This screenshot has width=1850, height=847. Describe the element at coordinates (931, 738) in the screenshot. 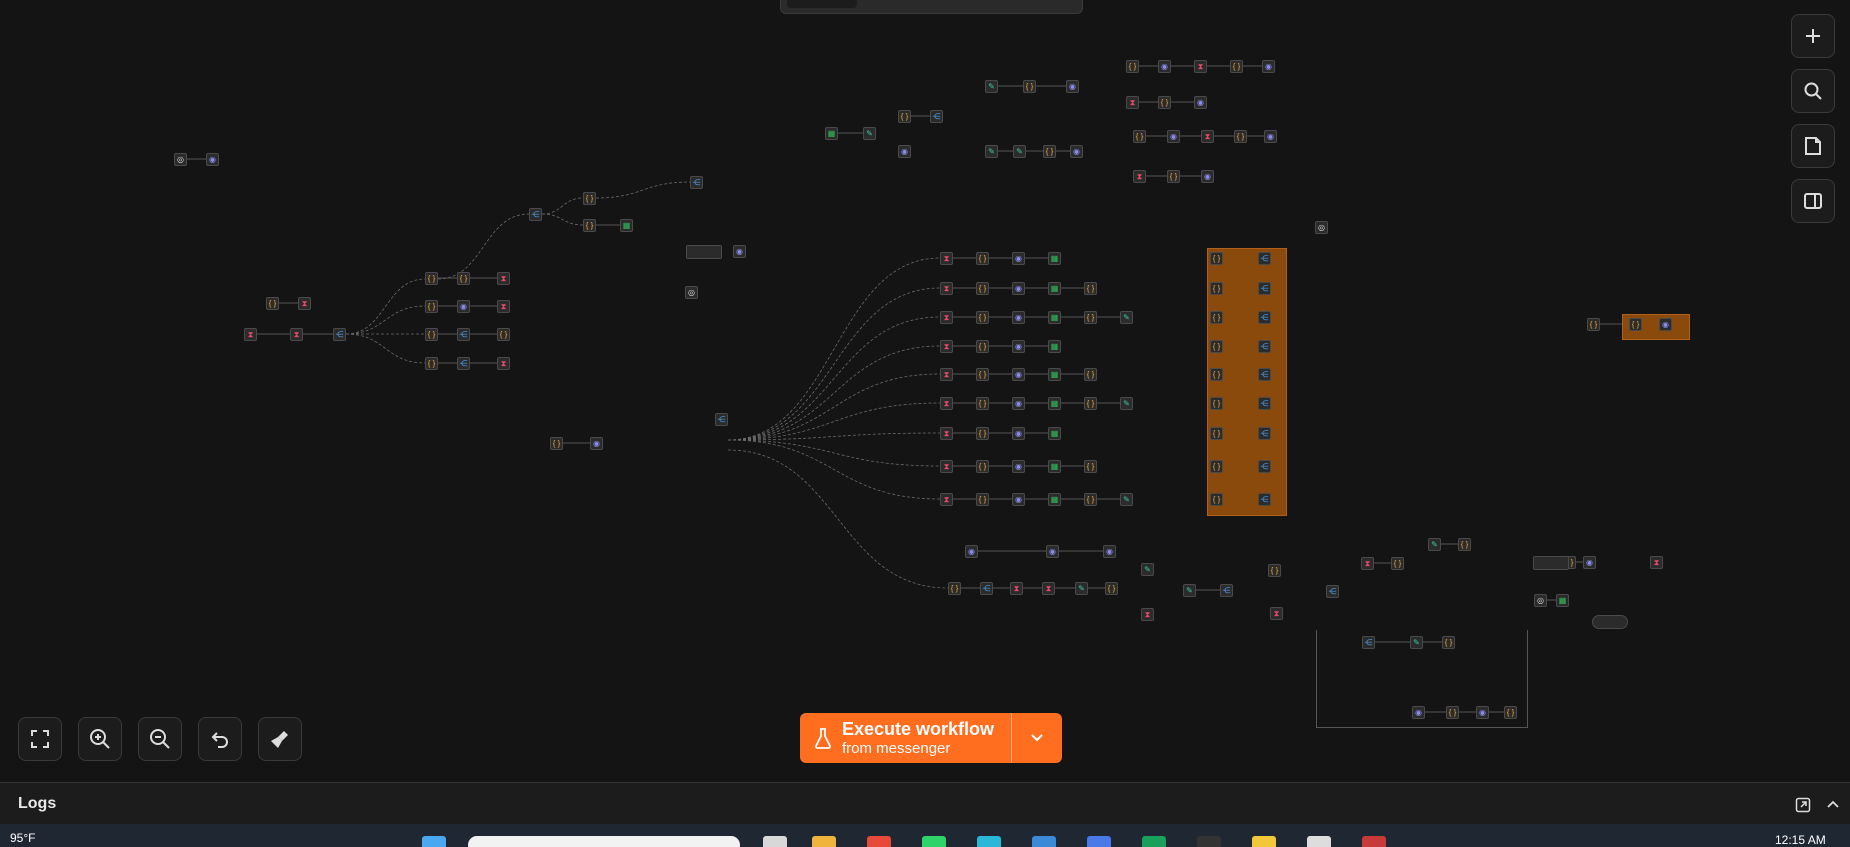

I see `execute-workflow-button: Execute workflow from messenger` at that location.